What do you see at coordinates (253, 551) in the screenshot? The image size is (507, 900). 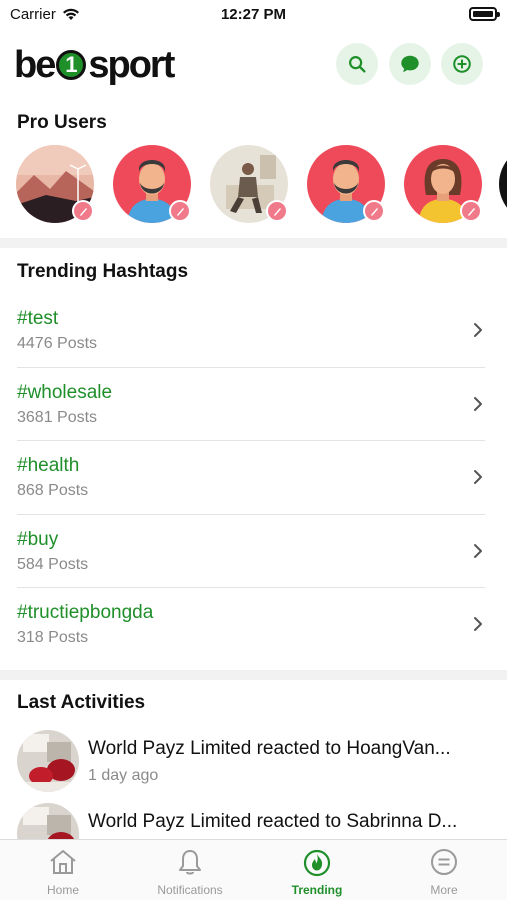 I see `hashtag-row: #buy 584 Posts` at bounding box center [253, 551].